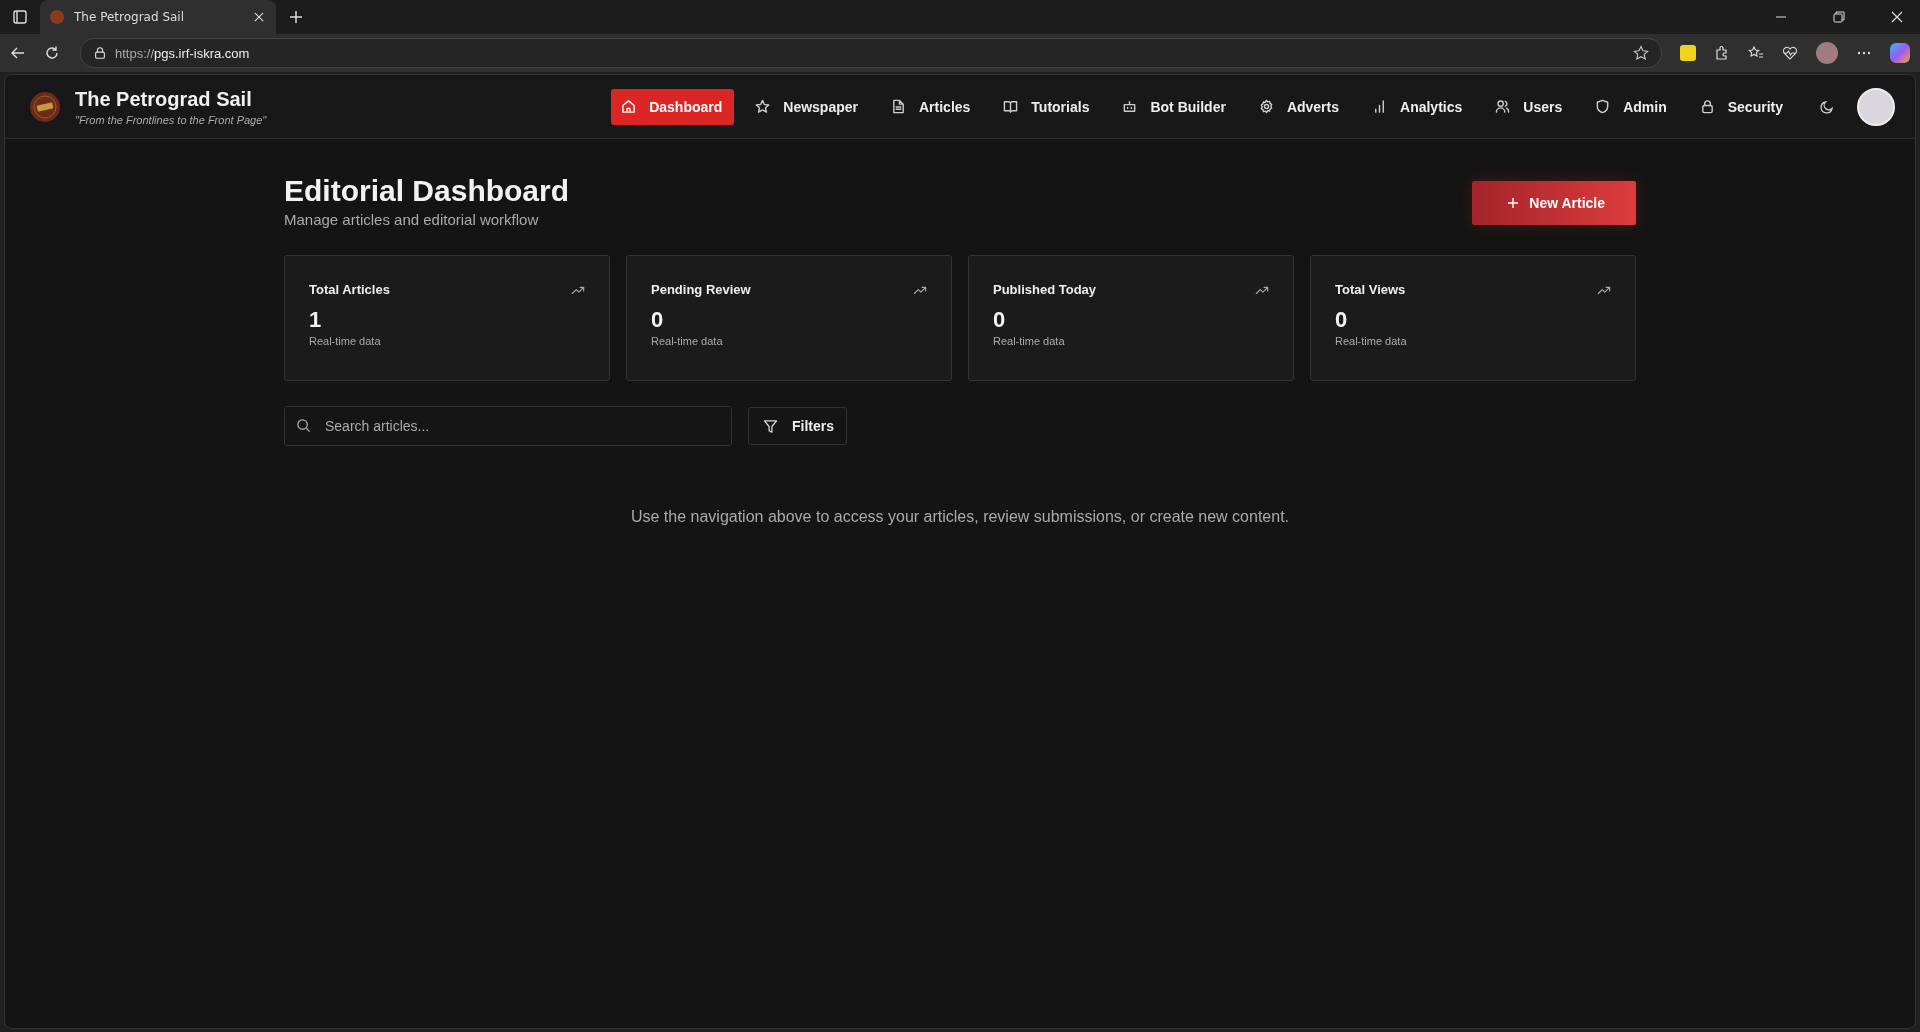  Describe the element at coordinates (1790, 53) in the screenshot. I see `heartbeat-icon` at that location.